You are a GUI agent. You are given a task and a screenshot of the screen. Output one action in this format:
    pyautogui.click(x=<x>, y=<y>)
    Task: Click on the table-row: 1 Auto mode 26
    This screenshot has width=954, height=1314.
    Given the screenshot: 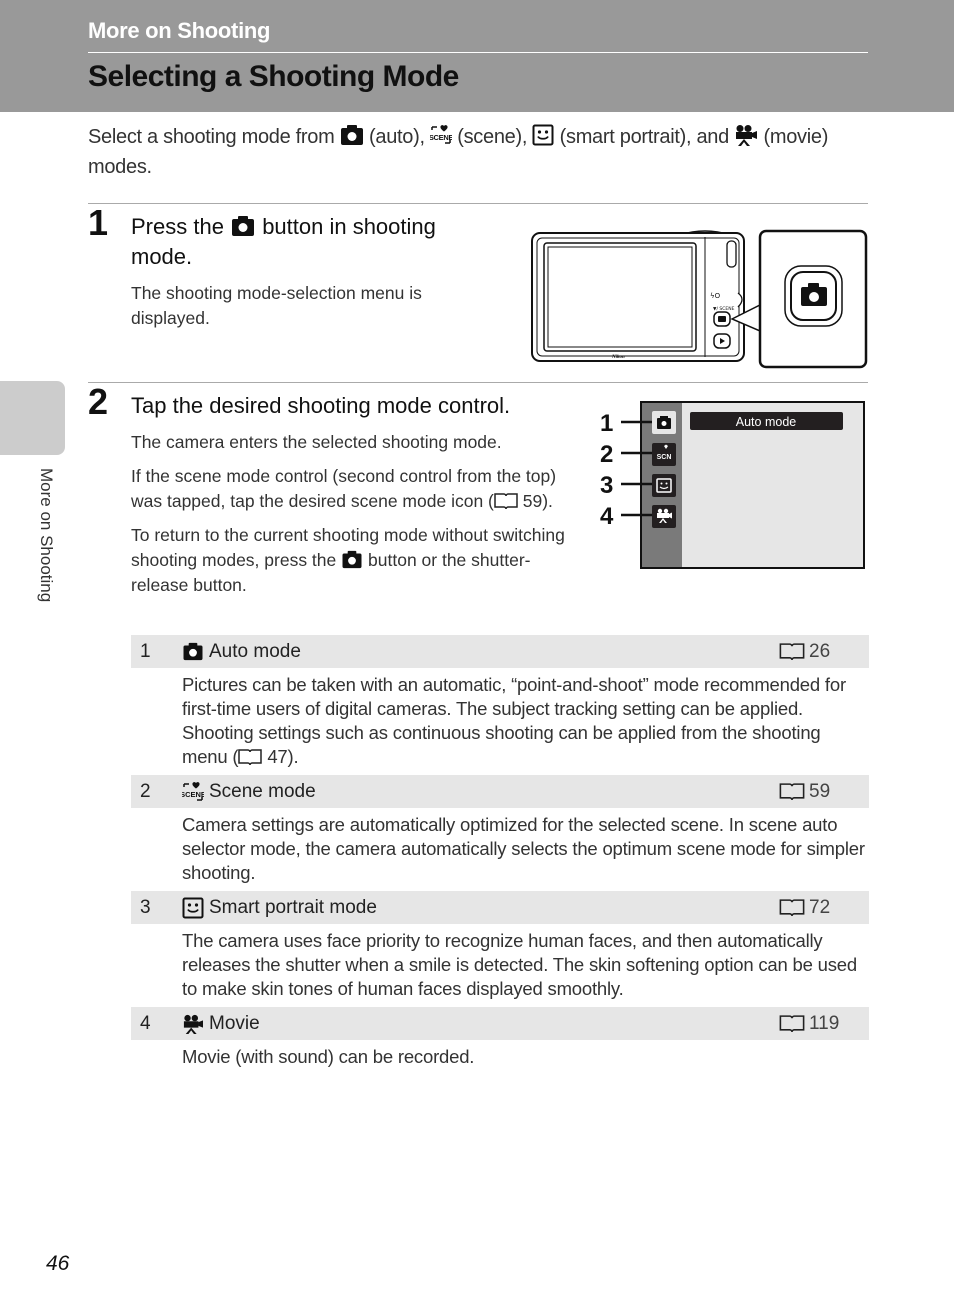 What is the action you would take?
    pyautogui.click(x=500, y=651)
    